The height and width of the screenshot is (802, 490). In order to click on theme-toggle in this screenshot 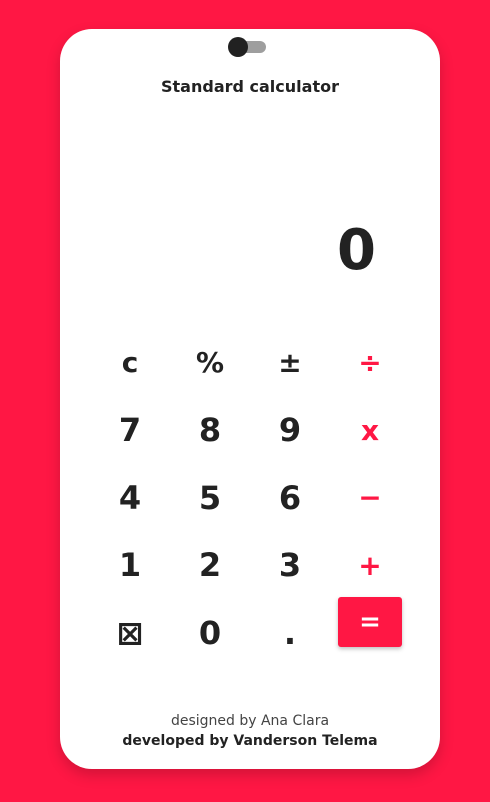, I will do `click(247, 47)`.